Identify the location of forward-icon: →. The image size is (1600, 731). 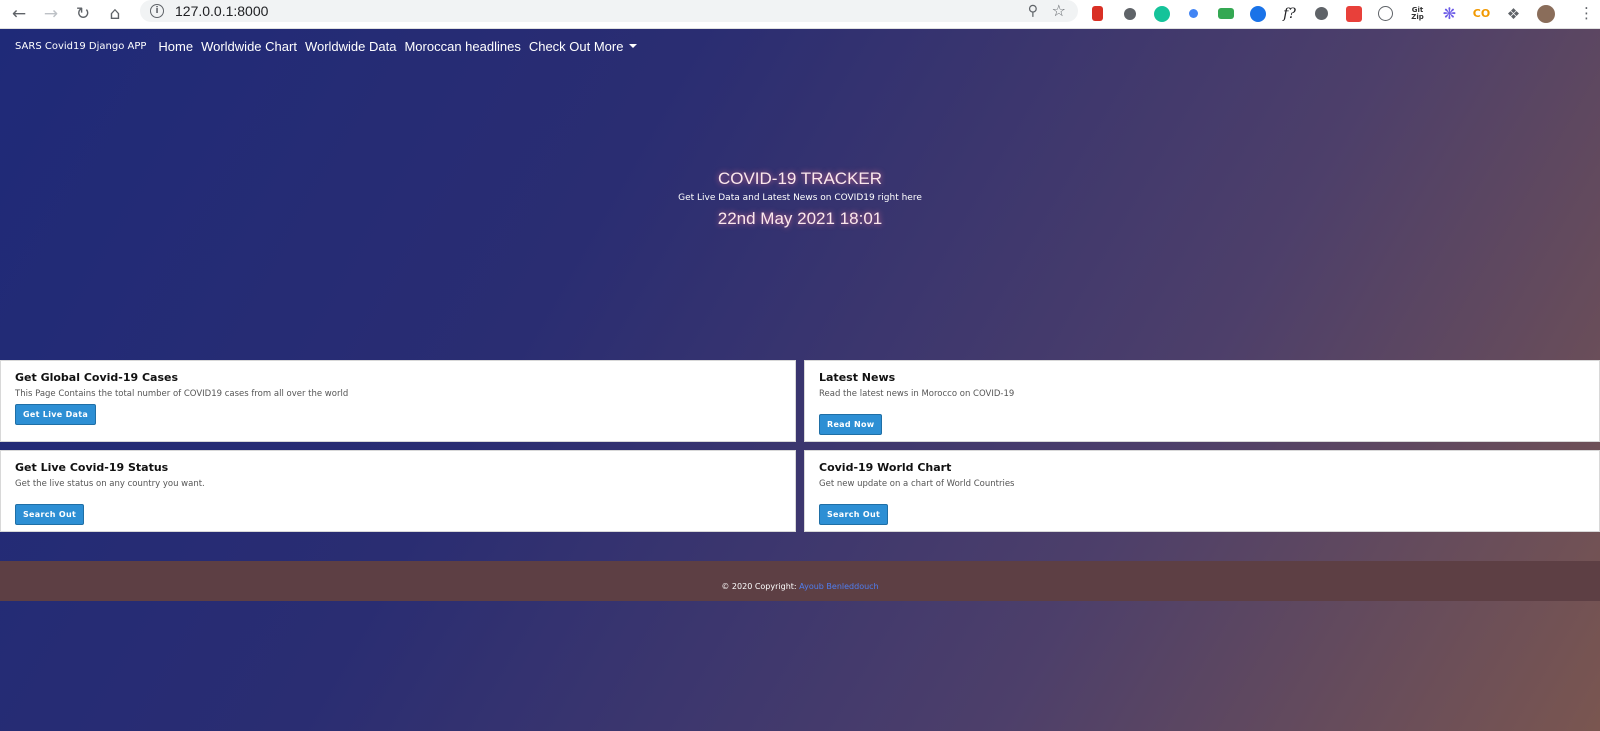
(51, 14).